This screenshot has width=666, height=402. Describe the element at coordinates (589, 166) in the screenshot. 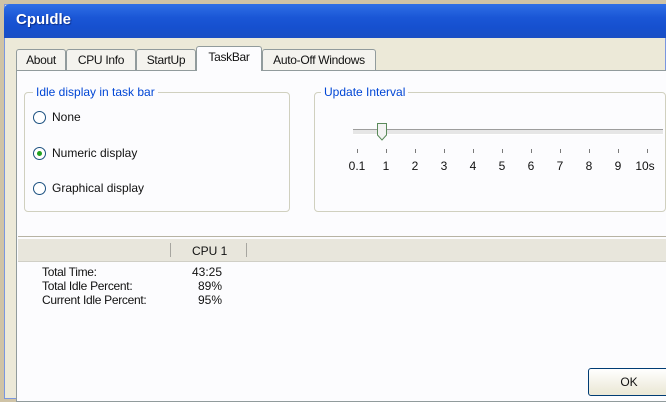

I see `interval-tick-label: 8` at that location.